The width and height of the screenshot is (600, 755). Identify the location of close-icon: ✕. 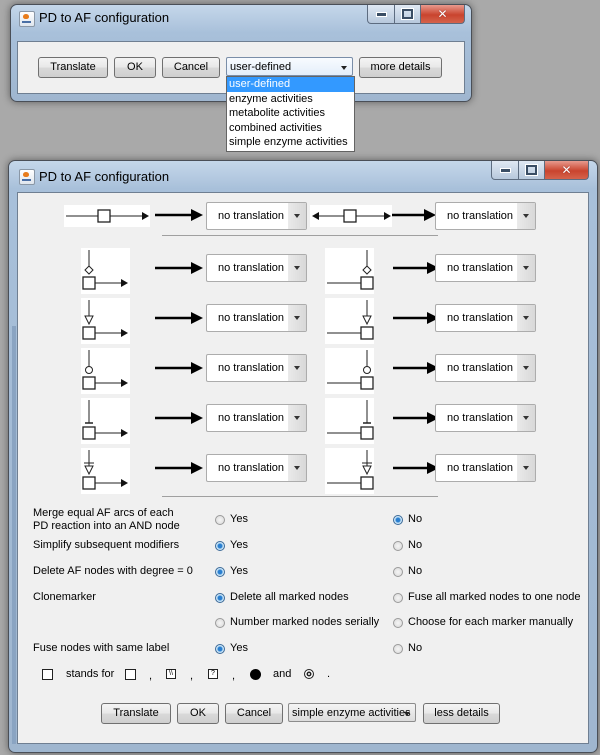
(566, 170).